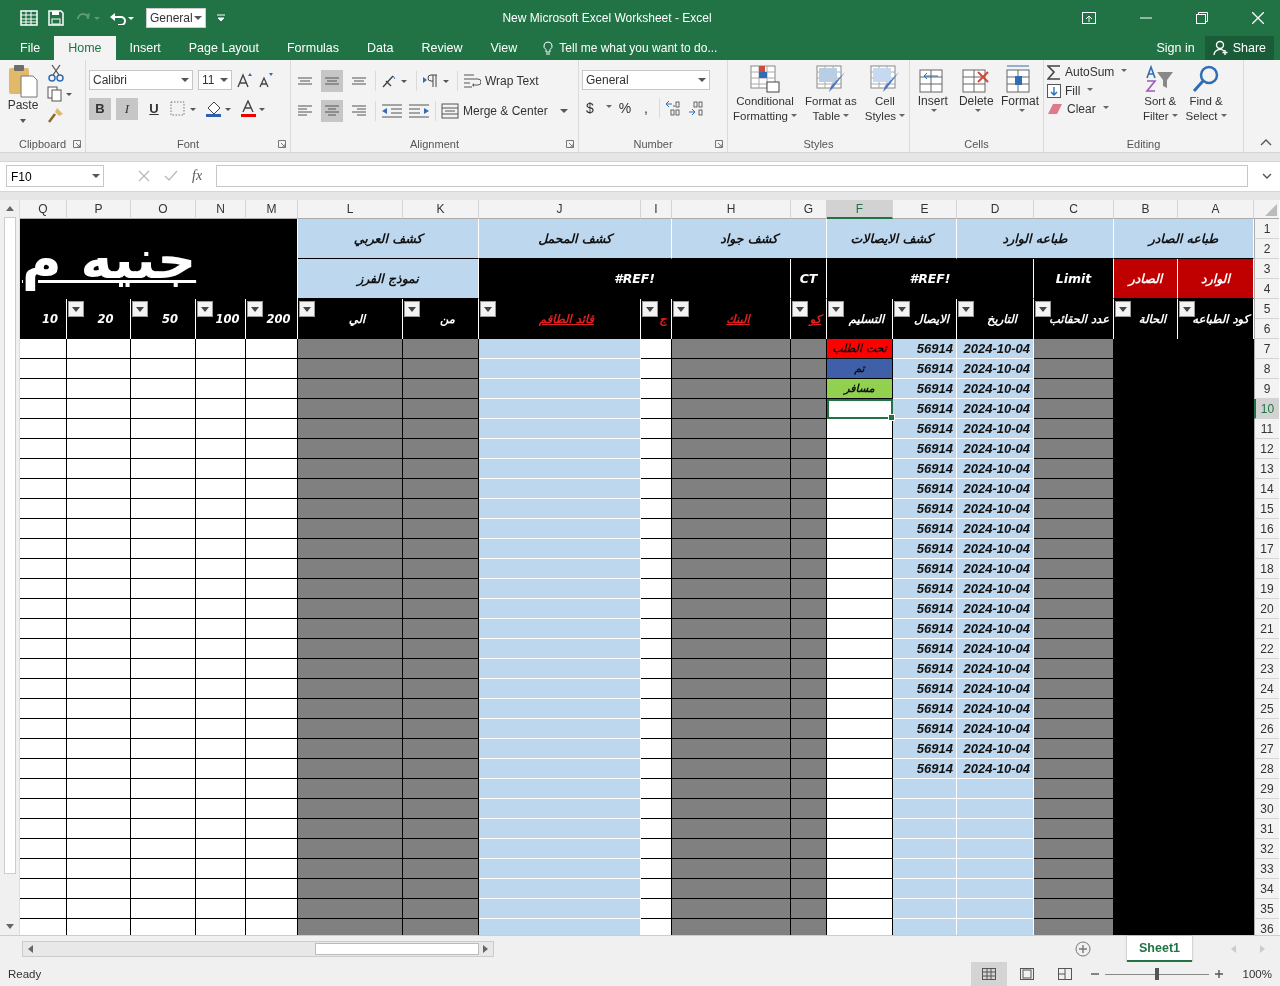 The height and width of the screenshot is (986, 1280). What do you see at coordinates (1266, 909) in the screenshot?
I see `row-header: 35` at bounding box center [1266, 909].